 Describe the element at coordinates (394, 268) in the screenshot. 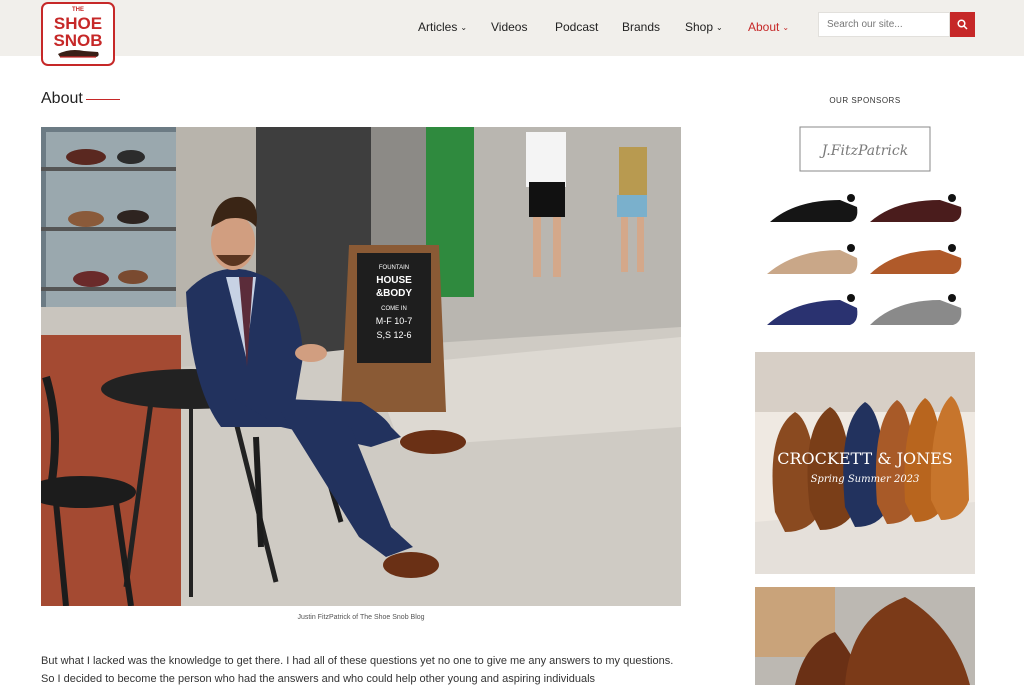

I see `svg-text: FOUNTAIN` at that location.